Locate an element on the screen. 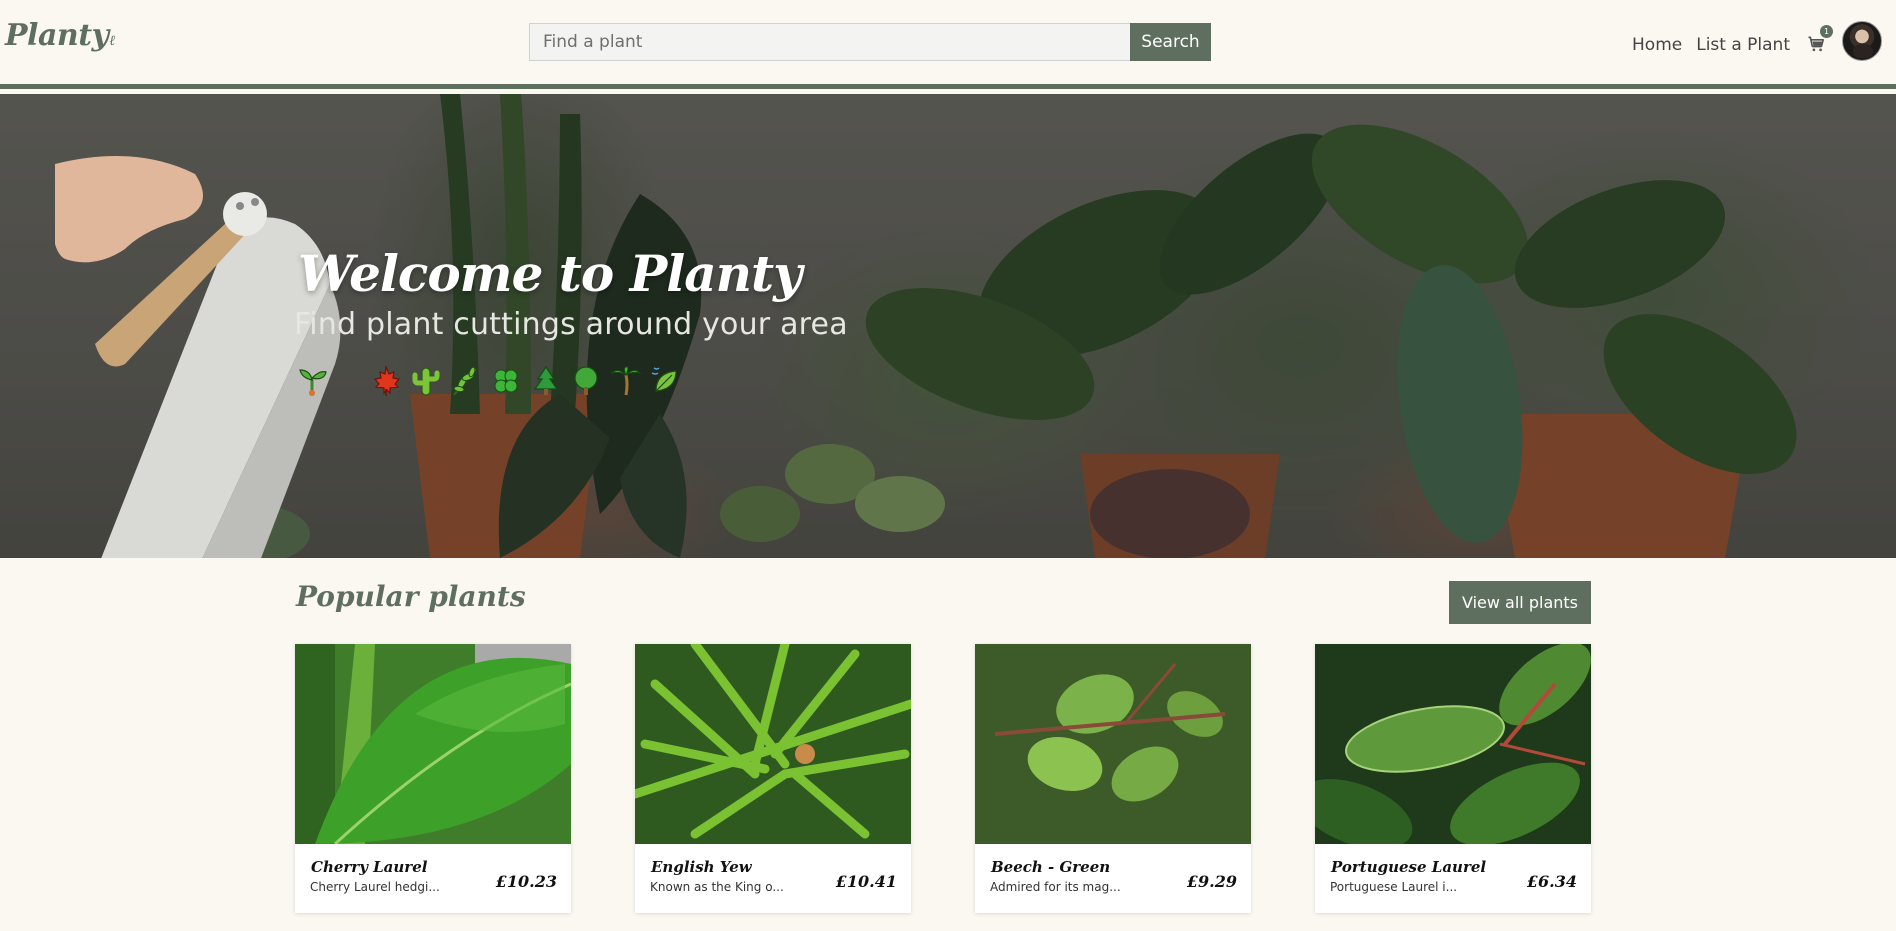 This screenshot has height=931, width=1896. plant-name: English Yew is located at coordinates (701, 867).